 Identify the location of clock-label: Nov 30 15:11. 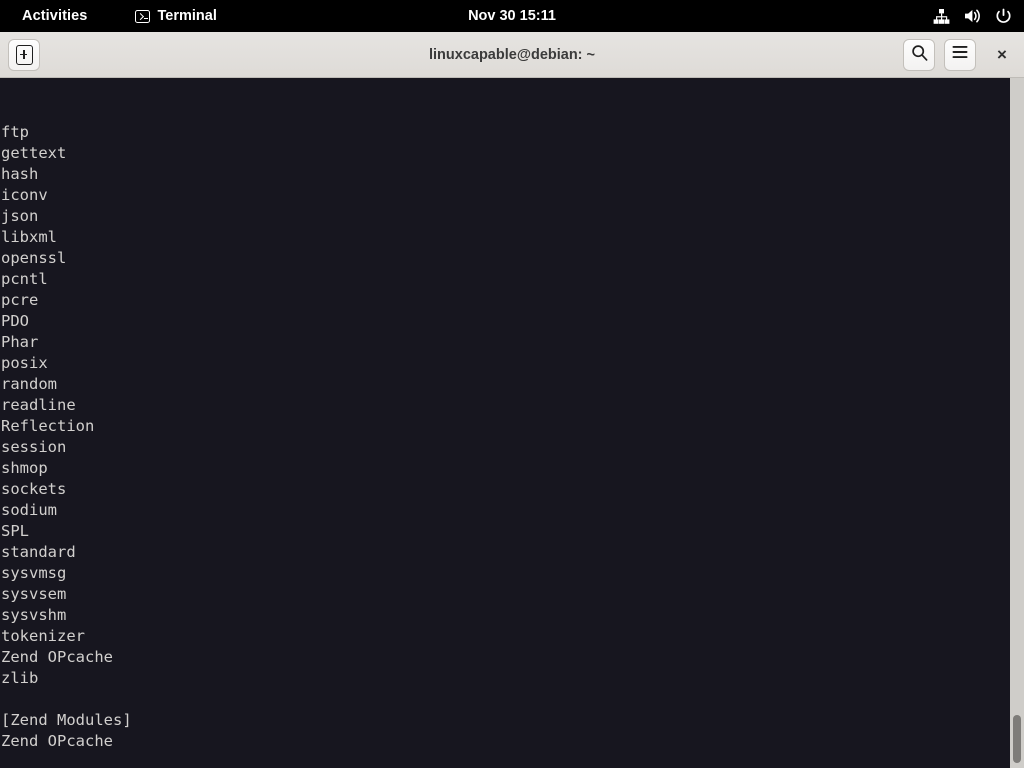
(512, 16).